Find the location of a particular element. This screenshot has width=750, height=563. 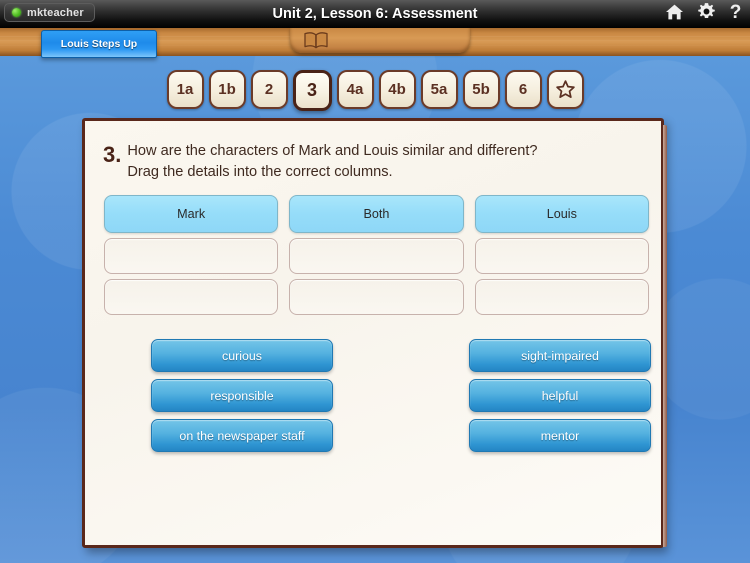

nav-item-3: 3 is located at coordinates (312, 90).